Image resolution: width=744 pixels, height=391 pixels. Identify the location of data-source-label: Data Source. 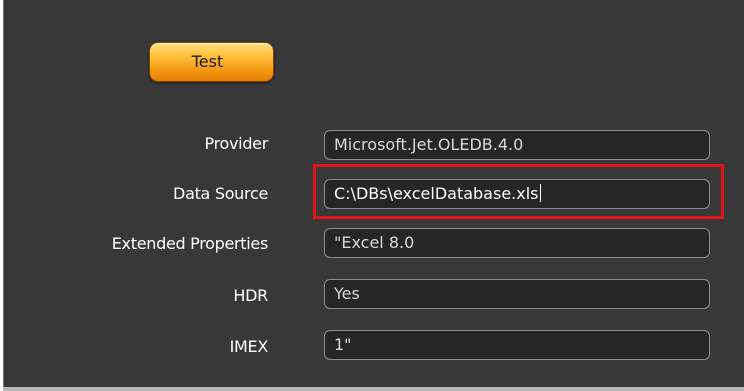
(220, 193).